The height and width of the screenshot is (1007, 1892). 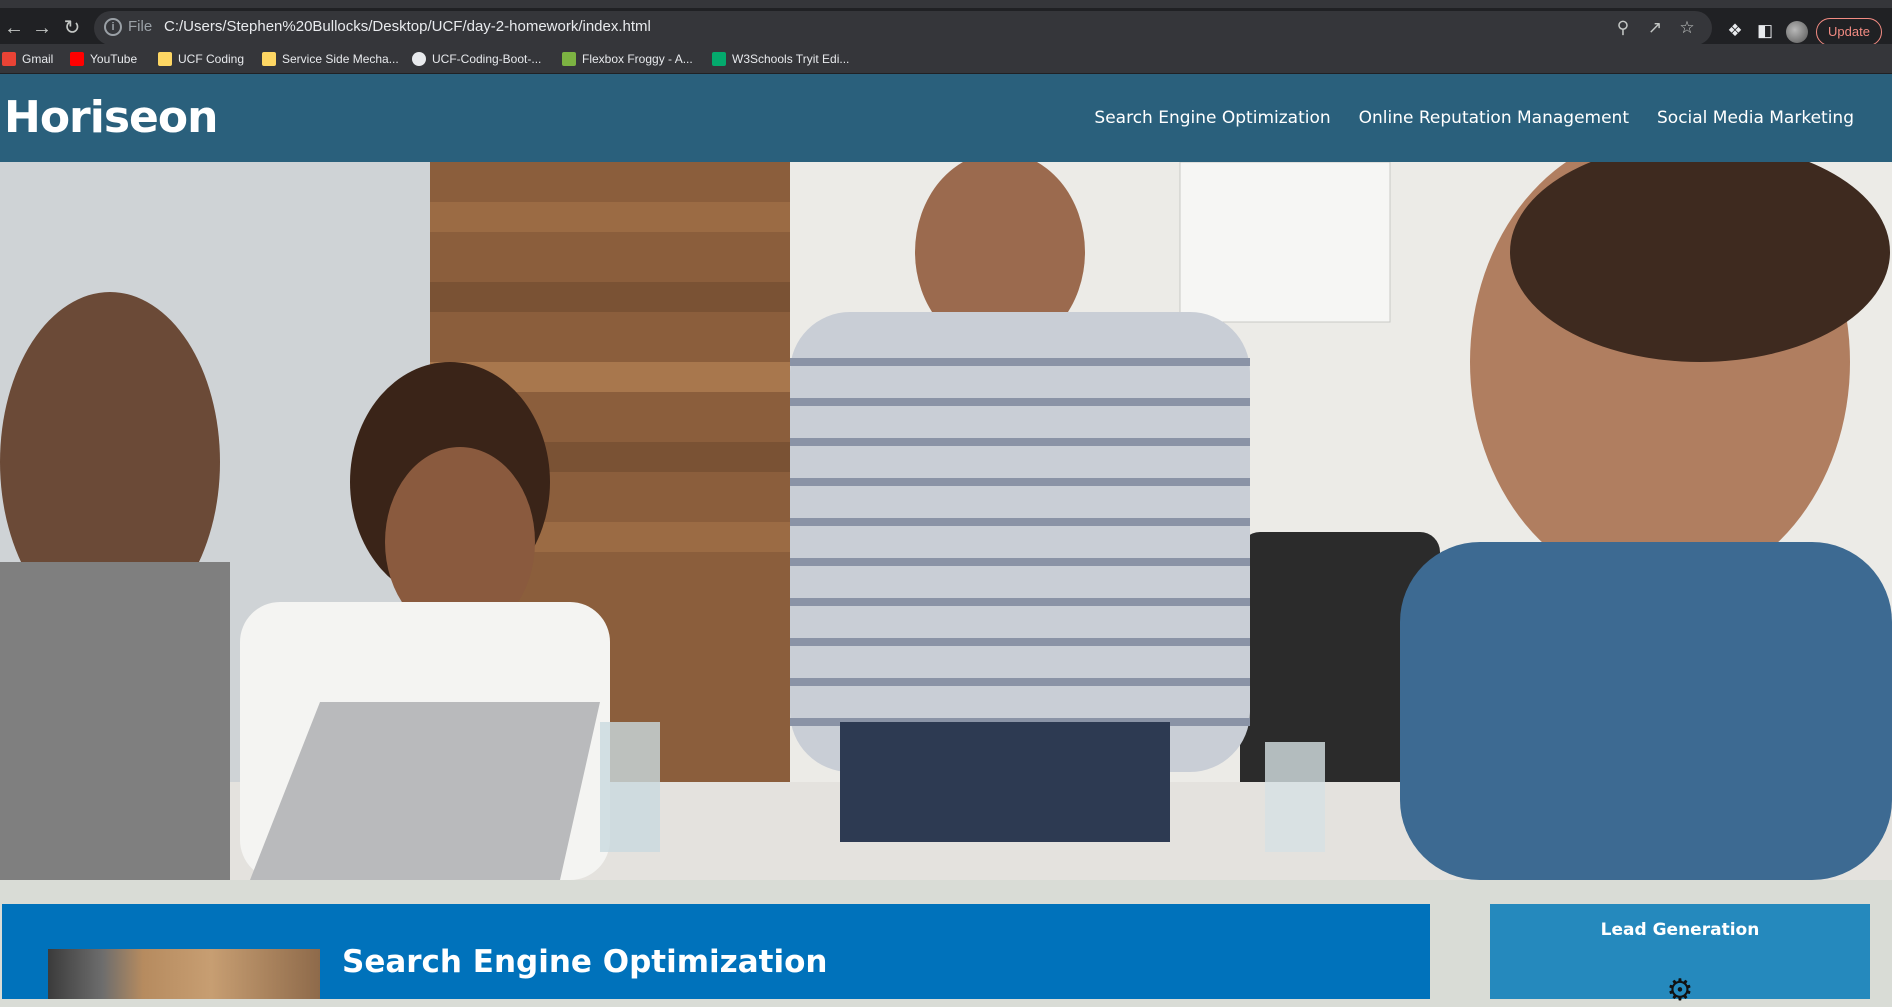 I want to click on w3schools-icon, so click(x=719, y=59).